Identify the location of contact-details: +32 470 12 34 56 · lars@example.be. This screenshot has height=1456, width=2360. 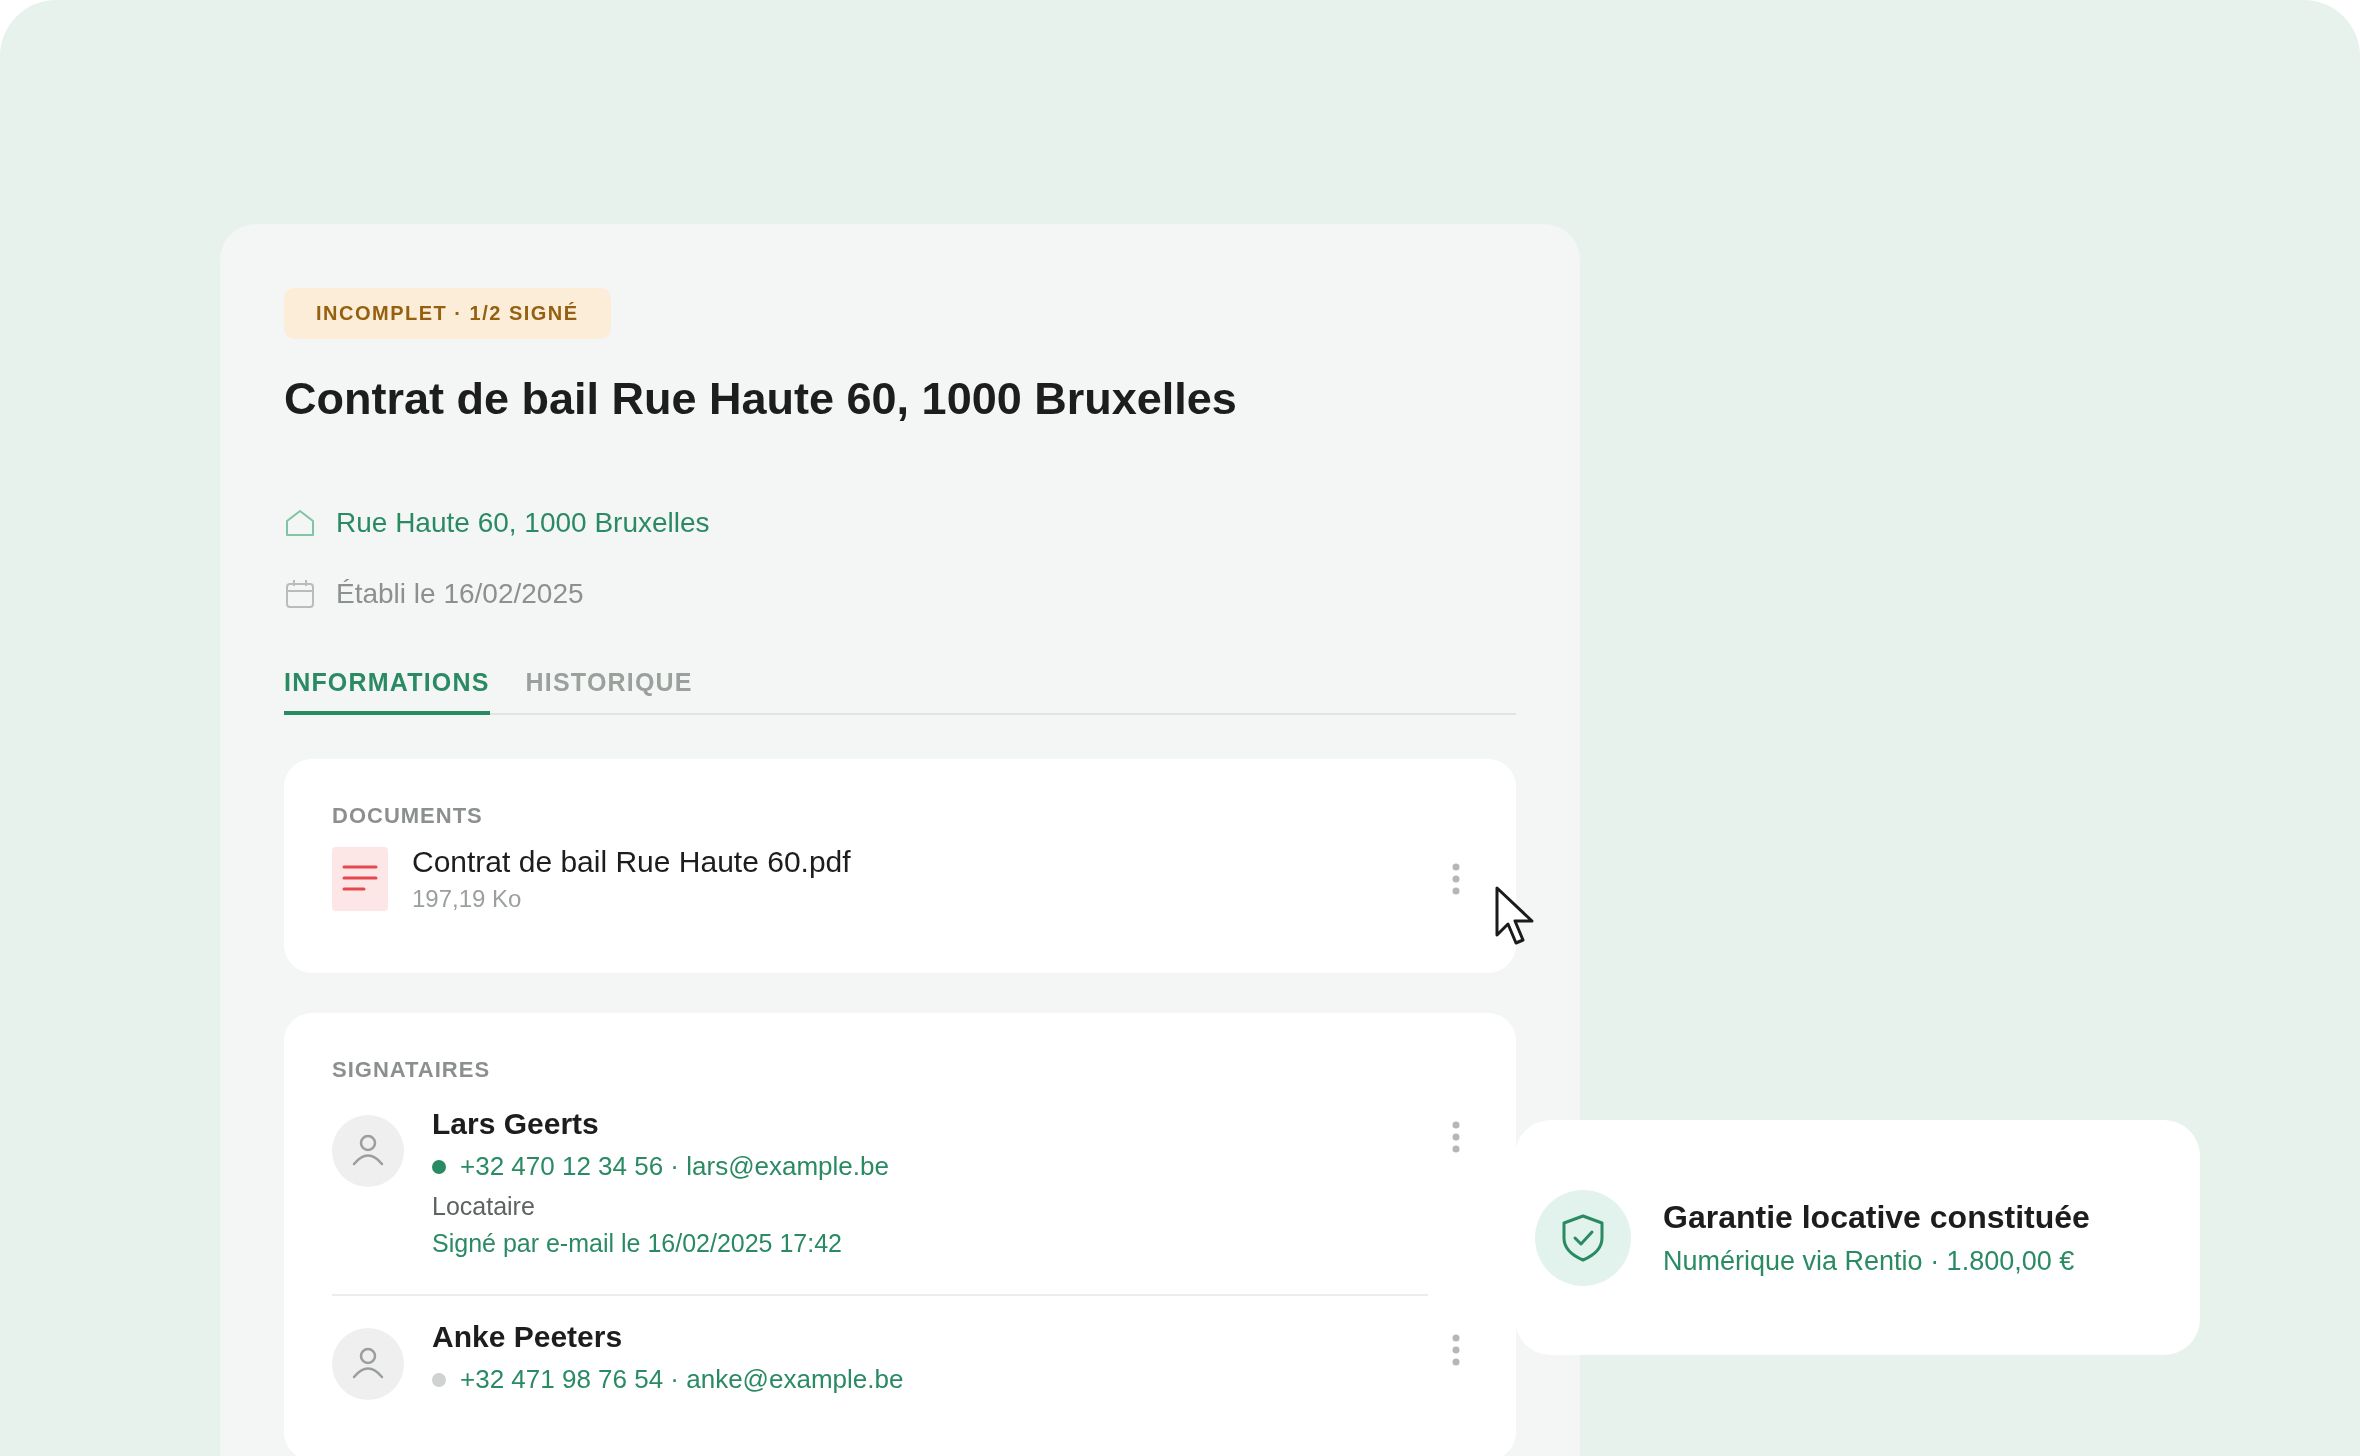
(674, 1166).